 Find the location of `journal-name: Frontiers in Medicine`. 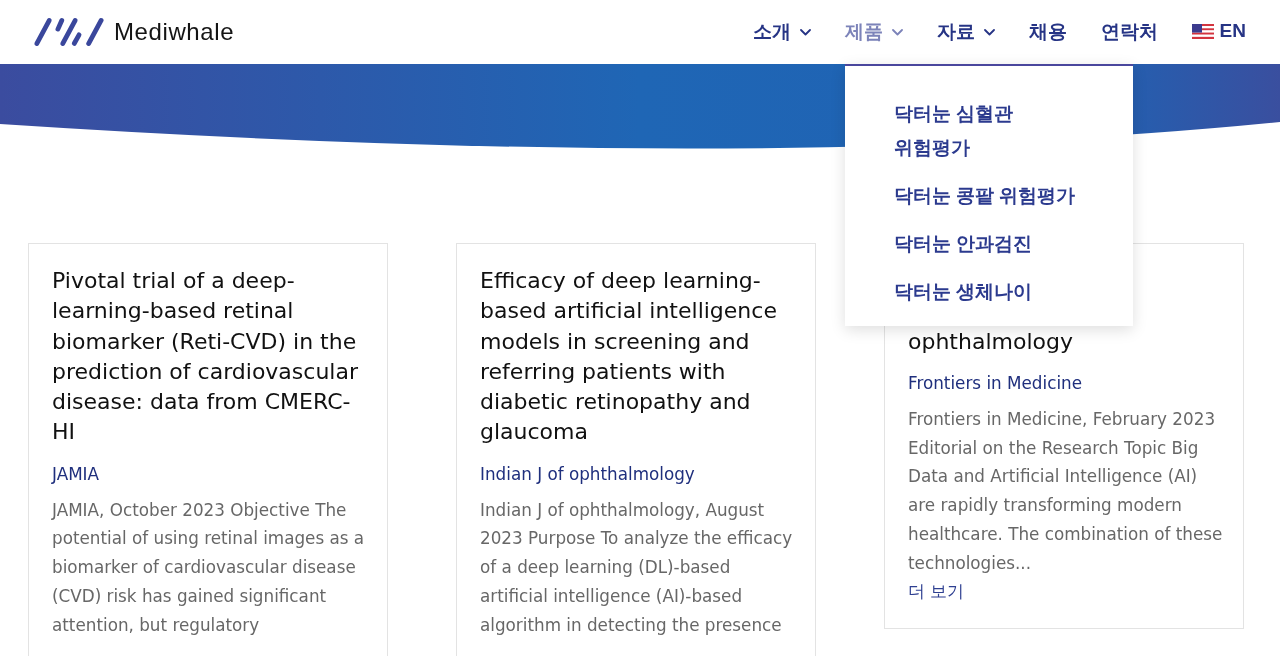

journal-name: Frontiers in Medicine is located at coordinates (995, 383).